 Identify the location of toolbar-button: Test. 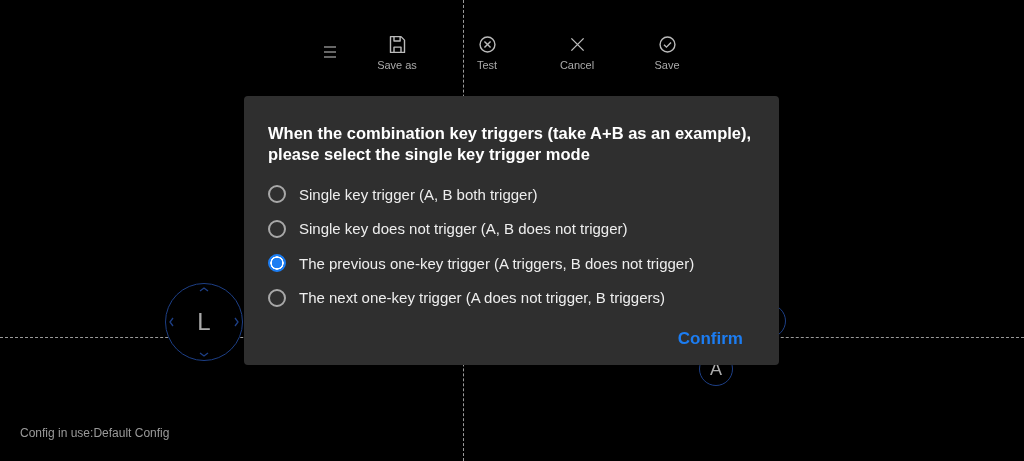
(487, 52).